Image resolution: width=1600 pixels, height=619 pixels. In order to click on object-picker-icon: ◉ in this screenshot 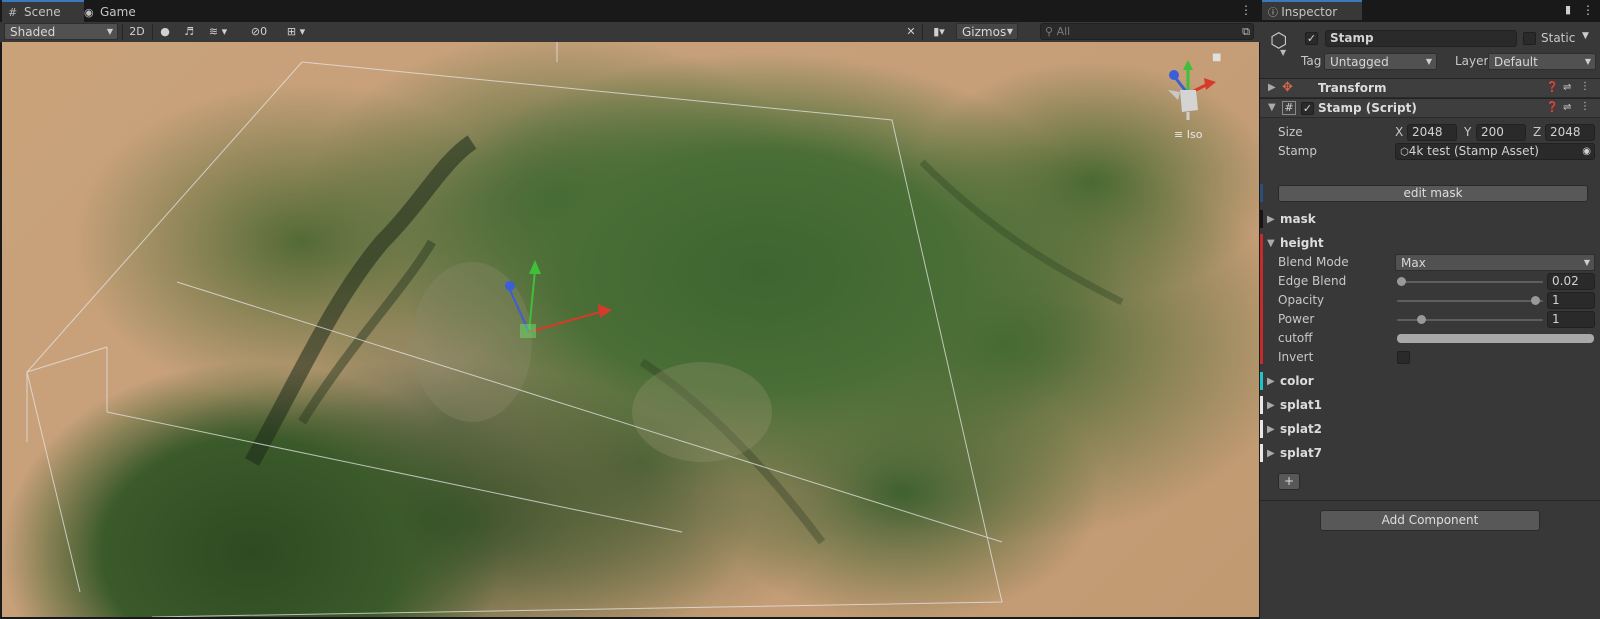, I will do `click(1586, 151)`.